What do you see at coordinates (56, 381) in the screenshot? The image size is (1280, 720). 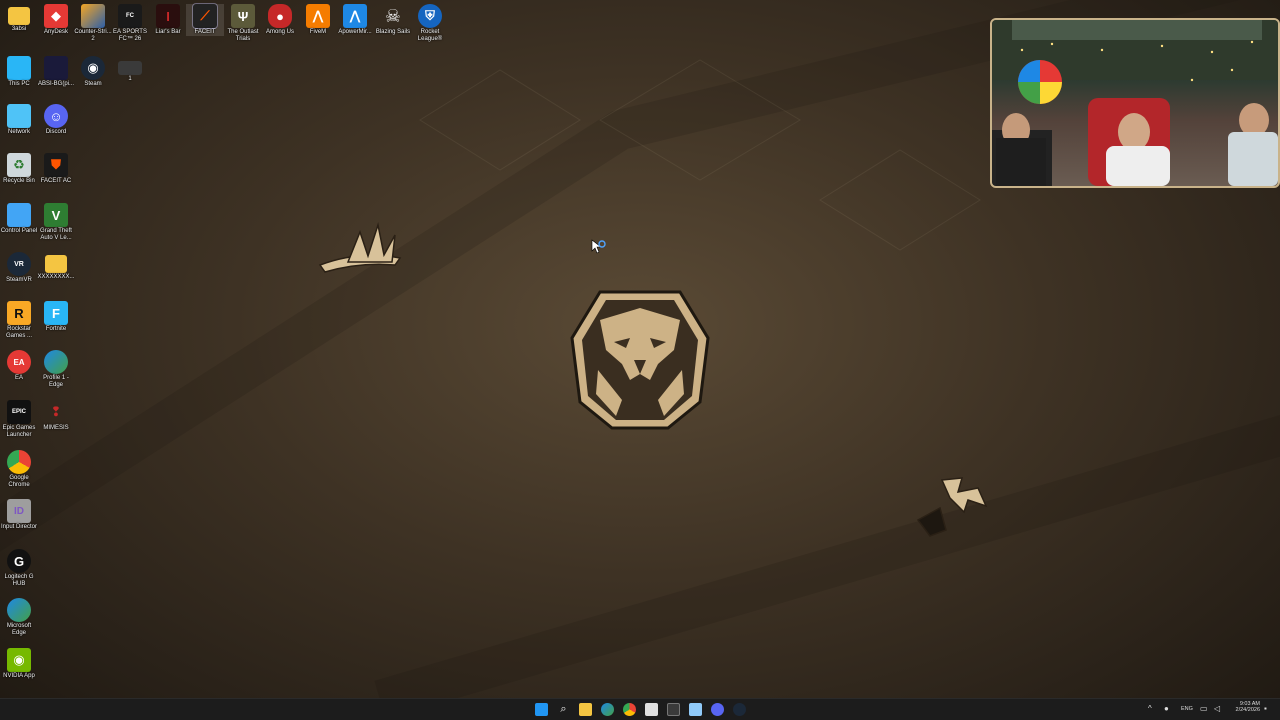 I see `desktop-icon-label: Profile 1 - Edge` at bounding box center [56, 381].